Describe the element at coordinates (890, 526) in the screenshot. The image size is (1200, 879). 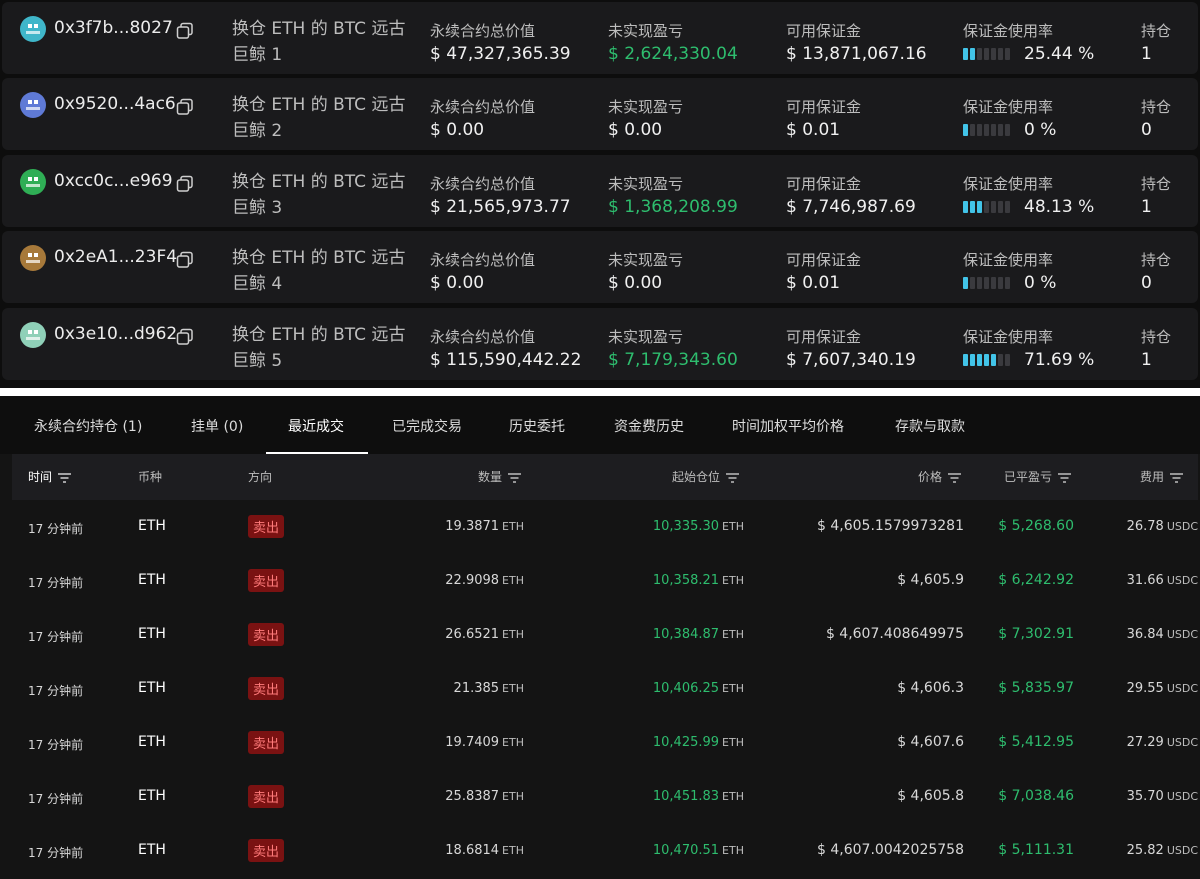
I see `trade-price: $ 4,605.1579973281` at that location.